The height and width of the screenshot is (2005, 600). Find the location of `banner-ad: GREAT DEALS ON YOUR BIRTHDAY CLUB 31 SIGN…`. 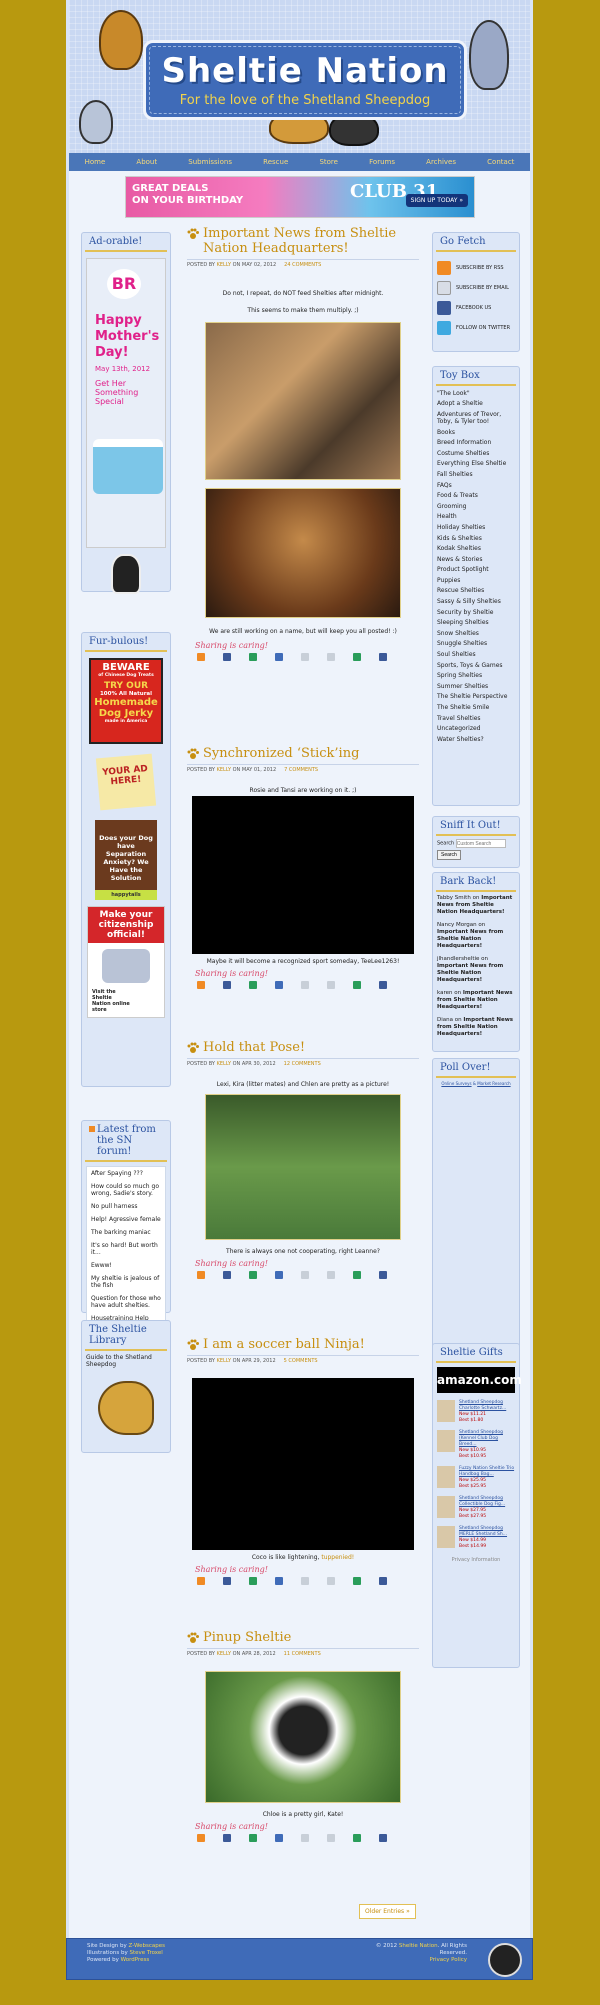

banner-ad: GREAT DEALS ON YOUR BIRTHDAY CLUB 31 SIGN… is located at coordinates (300, 197).